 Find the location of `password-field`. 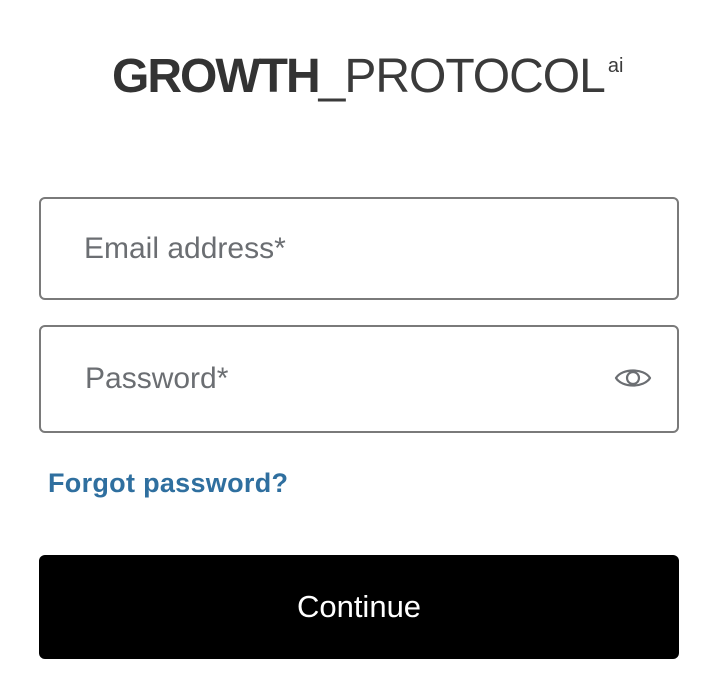

password-field is located at coordinates (359, 379).